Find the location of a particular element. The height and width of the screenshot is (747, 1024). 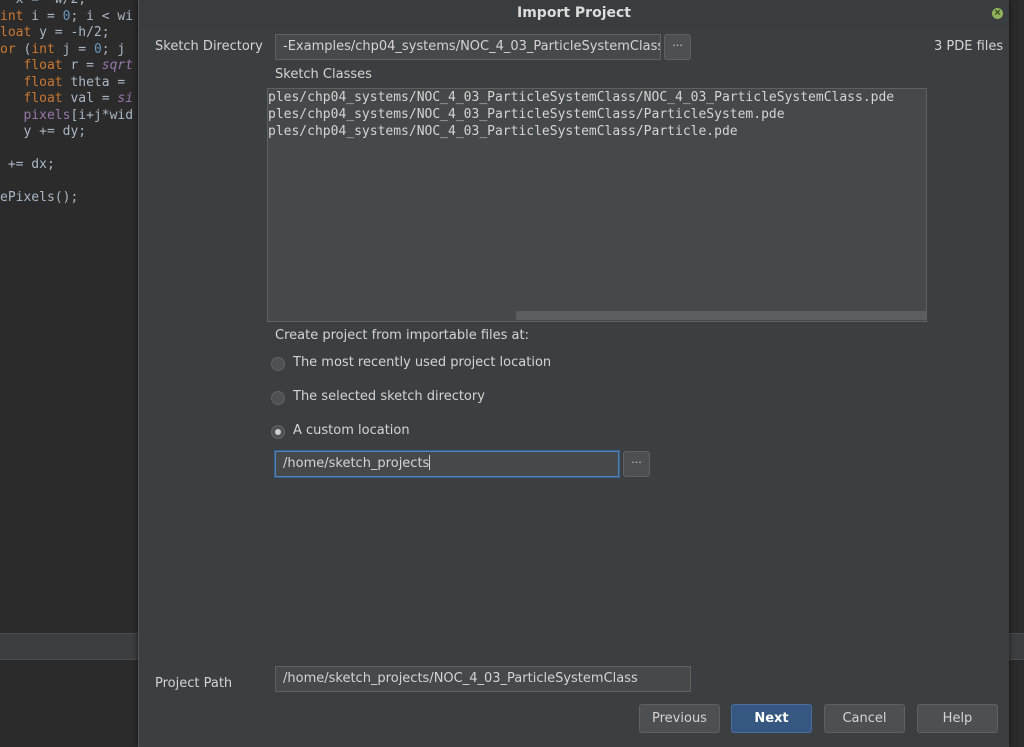

radio-custom-location is located at coordinates (278, 432).